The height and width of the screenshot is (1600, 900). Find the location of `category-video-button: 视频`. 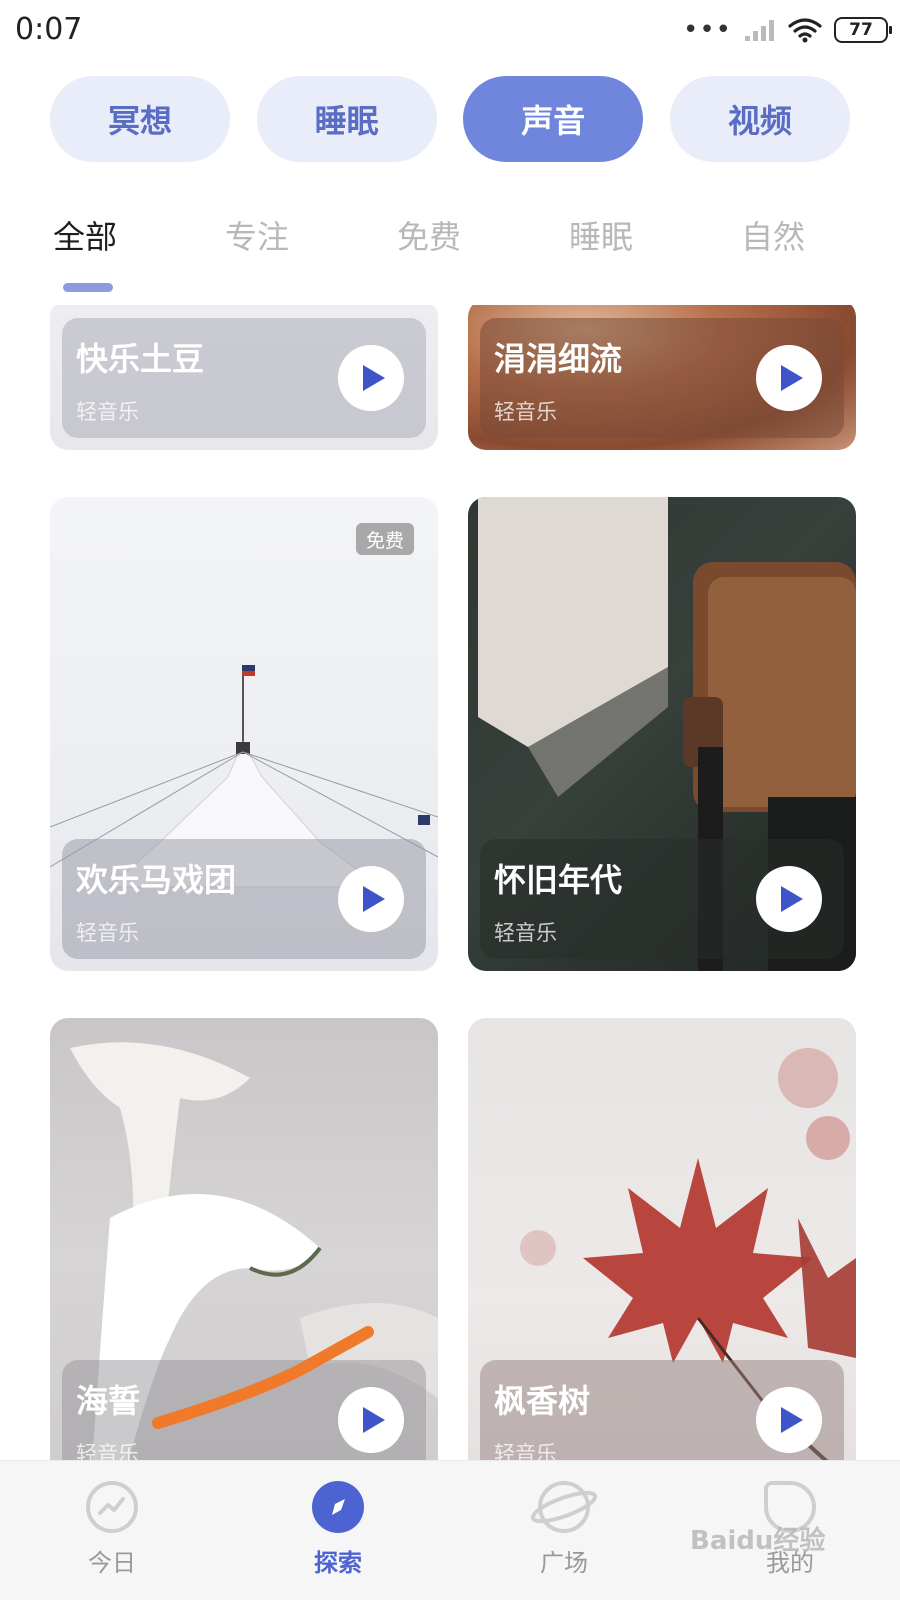

category-video-button: 视频 is located at coordinates (759, 119).